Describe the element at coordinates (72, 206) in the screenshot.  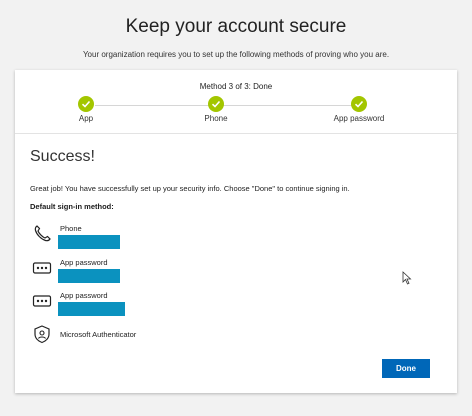
I see `default-method-heading: Default sign-in method:` at that location.